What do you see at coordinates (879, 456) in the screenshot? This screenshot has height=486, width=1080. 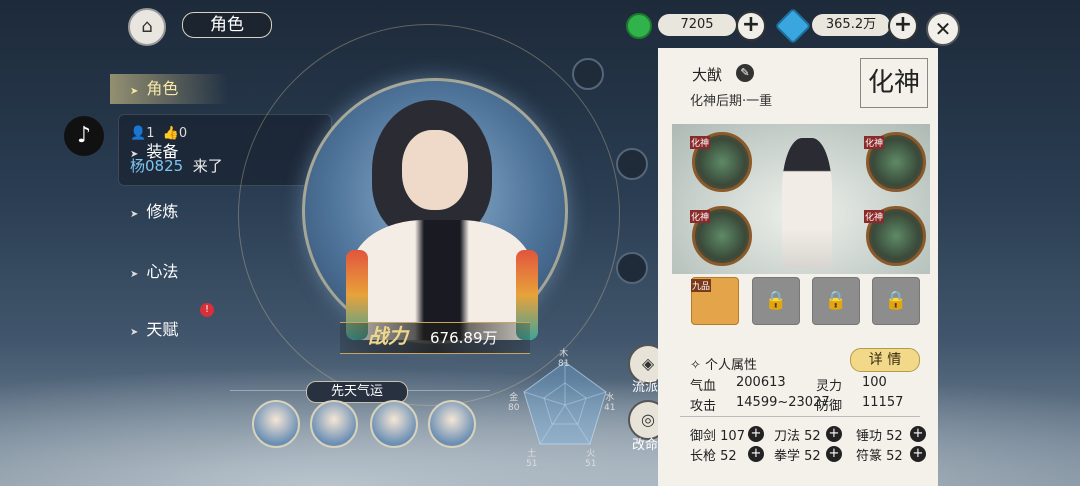 I see `skill-talisman: 符篆 52` at bounding box center [879, 456].